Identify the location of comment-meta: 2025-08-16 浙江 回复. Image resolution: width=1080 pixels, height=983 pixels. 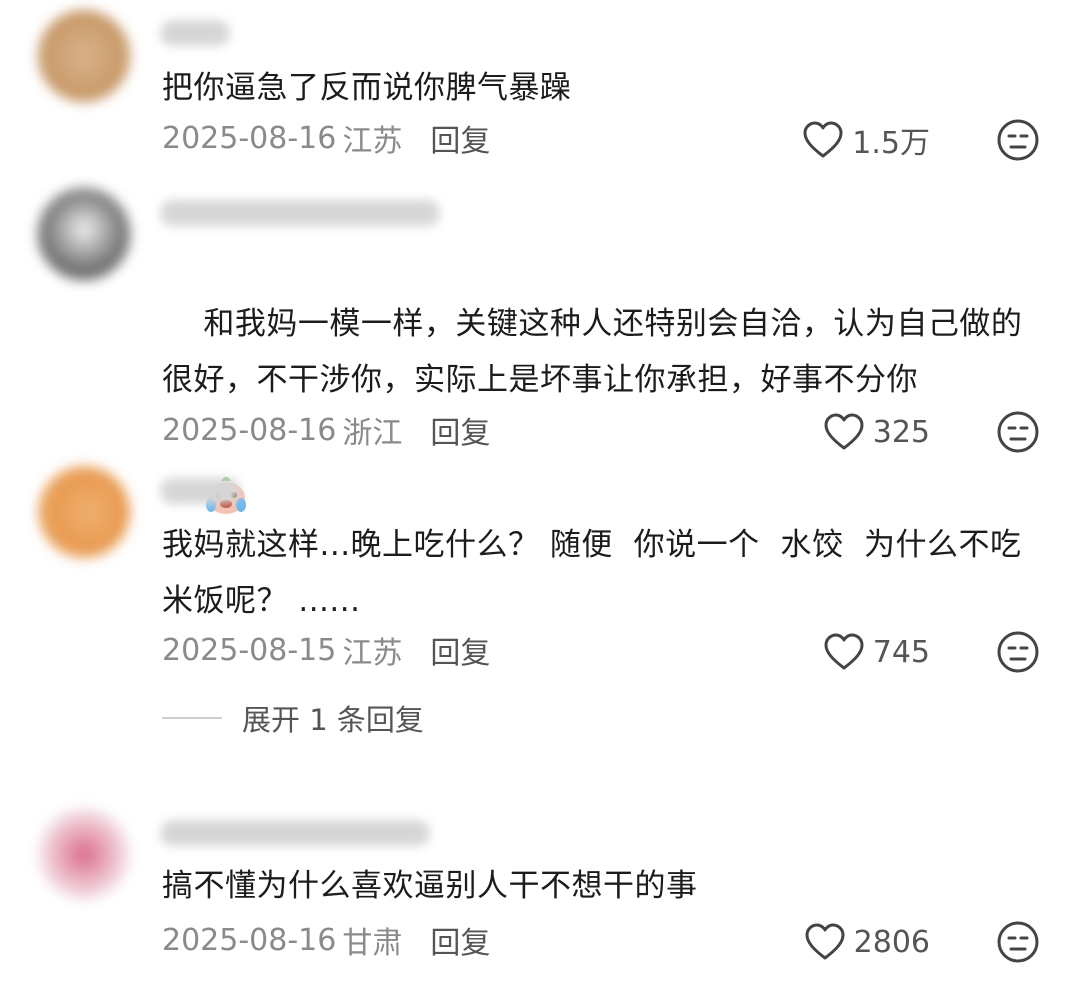
(326, 430).